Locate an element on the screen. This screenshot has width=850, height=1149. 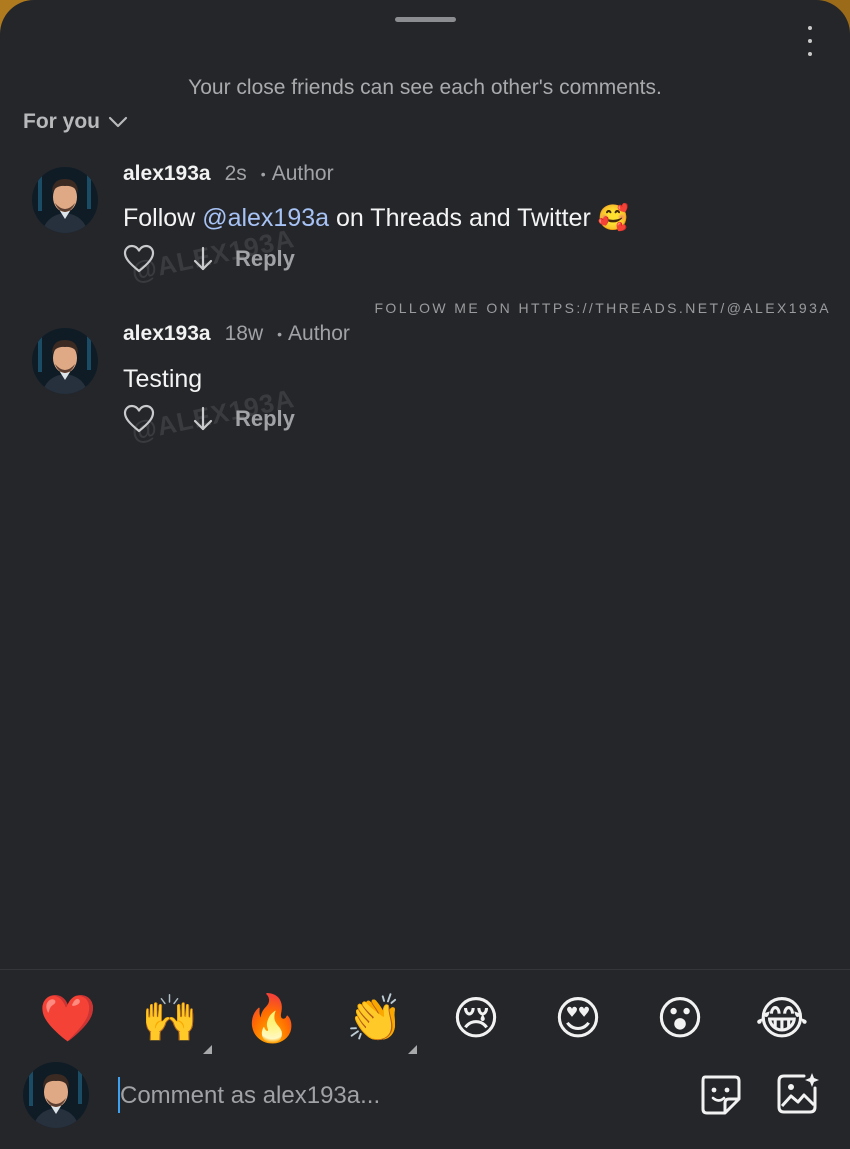
comment-composer is located at coordinates (425, 1095).